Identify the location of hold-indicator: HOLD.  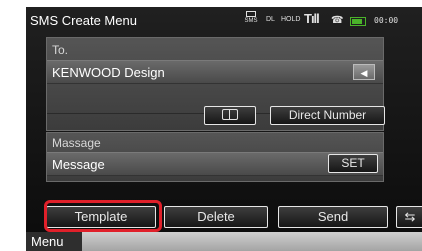
(291, 19).